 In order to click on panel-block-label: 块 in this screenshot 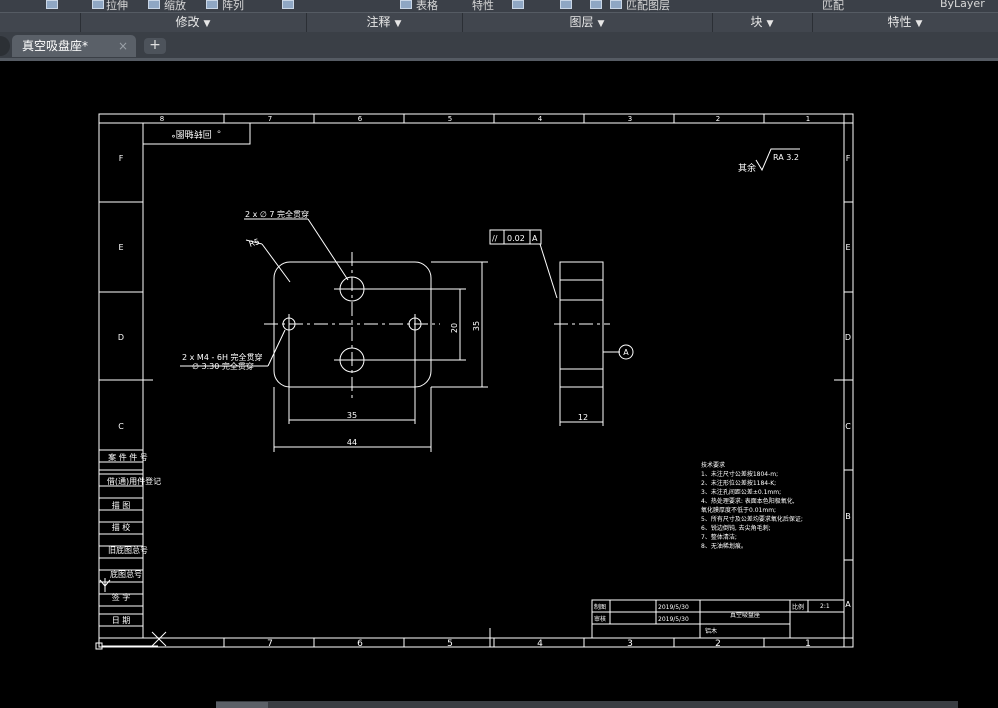, I will do `click(756, 22)`.